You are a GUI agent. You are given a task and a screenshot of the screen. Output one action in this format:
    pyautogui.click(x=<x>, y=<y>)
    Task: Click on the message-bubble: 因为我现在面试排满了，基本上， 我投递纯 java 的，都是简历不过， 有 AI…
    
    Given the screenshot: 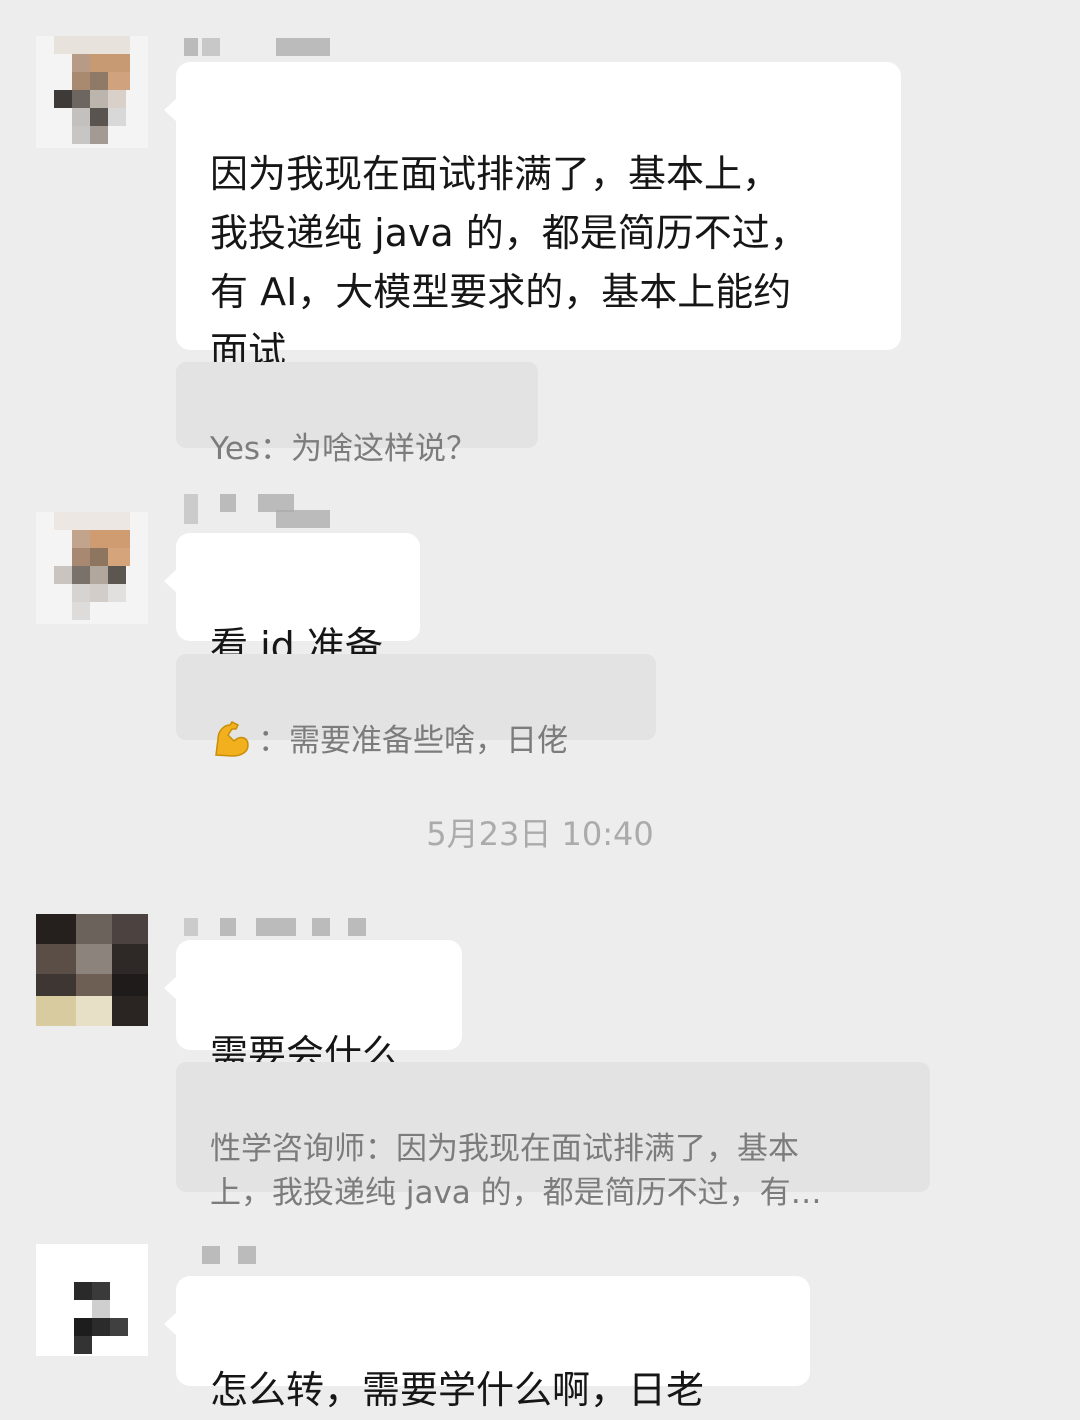 What is the action you would take?
    pyautogui.click(x=532, y=217)
    